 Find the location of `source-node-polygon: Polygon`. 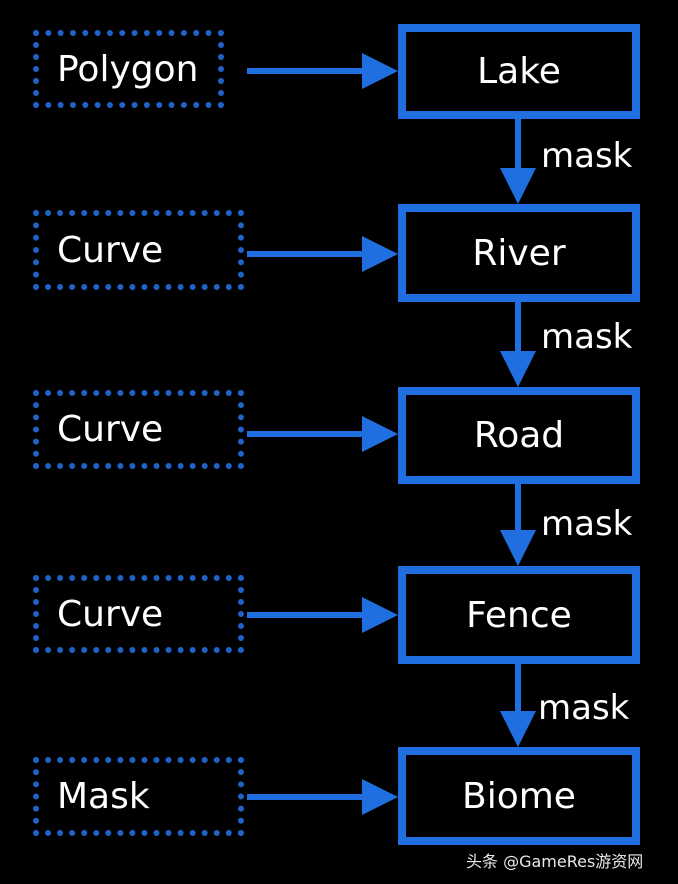

source-node-polygon: Polygon is located at coordinates (128, 69).